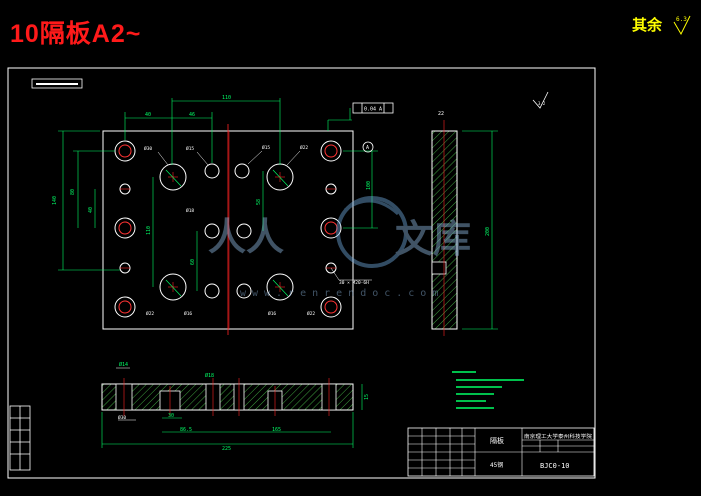  I want to click on svg-text: Ø14, so click(123, 364).